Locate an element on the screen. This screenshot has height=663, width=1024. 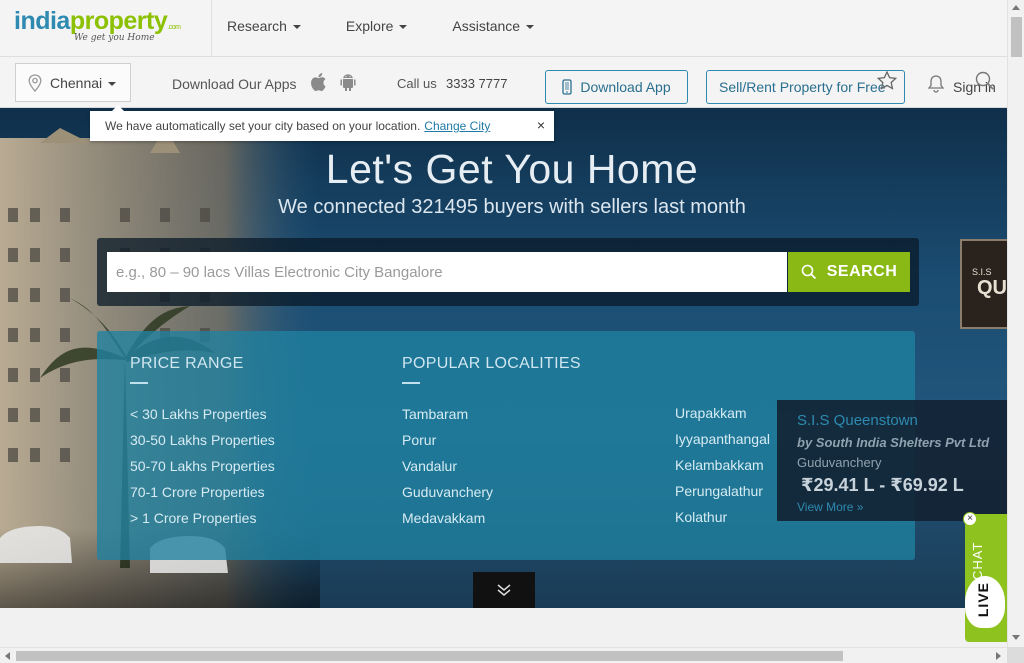
popular-localities-divider is located at coordinates (411, 383).